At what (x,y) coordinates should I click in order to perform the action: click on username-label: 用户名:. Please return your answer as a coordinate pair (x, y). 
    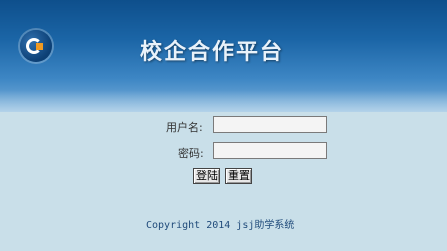
    Looking at the image, I should click on (184, 127).